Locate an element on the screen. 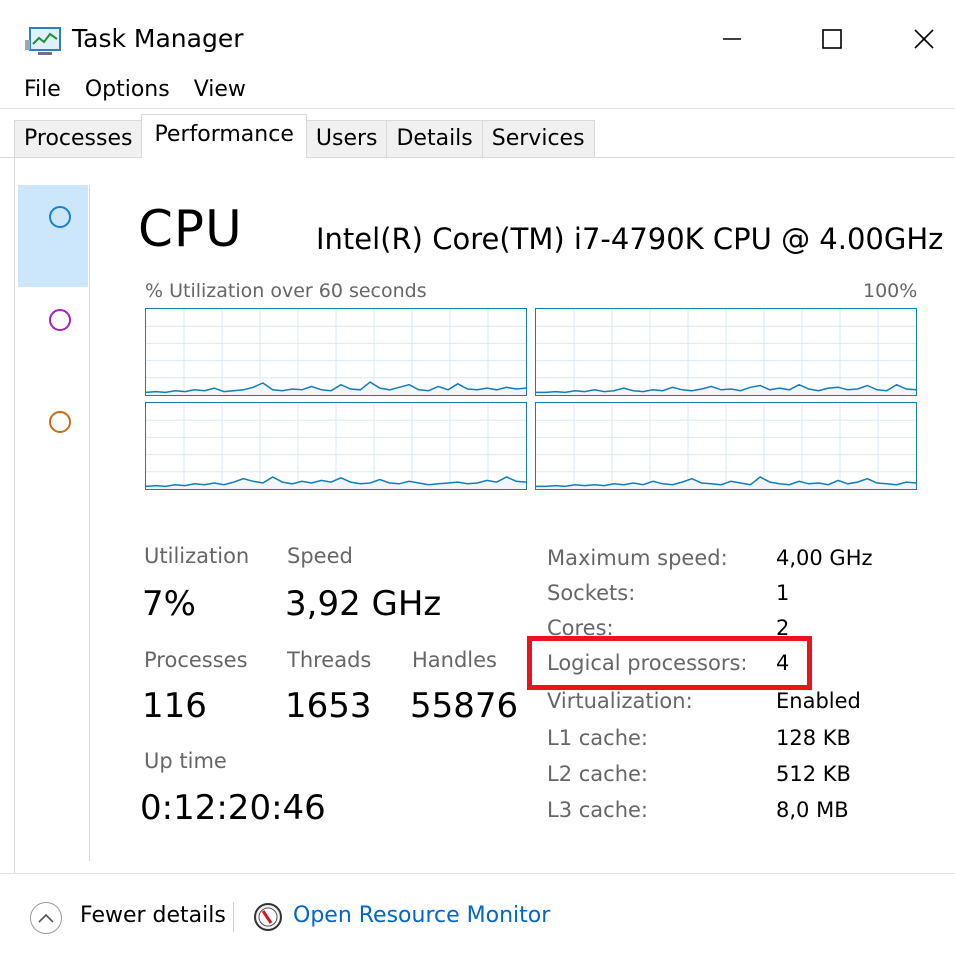 This screenshot has width=955, height=963. fewer-details-link: Fewer details is located at coordinates (153, 915).